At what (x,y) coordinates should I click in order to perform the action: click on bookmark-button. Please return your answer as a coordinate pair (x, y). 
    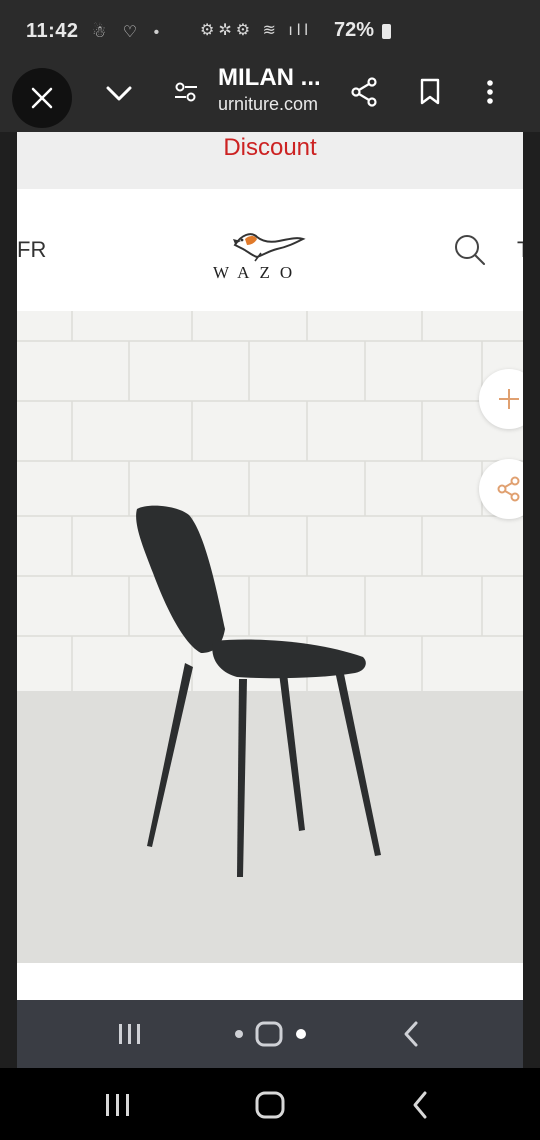
    Looking at the image, I should click on (430, 92).